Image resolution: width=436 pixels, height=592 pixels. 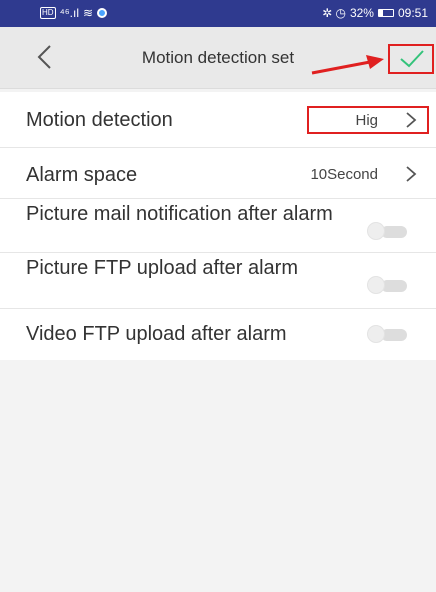 What do you see at coordinates (162, 268) in the screenshot?
I see `setting-label: Picture FTP upload after alarm` at bounding box center [162, 268].